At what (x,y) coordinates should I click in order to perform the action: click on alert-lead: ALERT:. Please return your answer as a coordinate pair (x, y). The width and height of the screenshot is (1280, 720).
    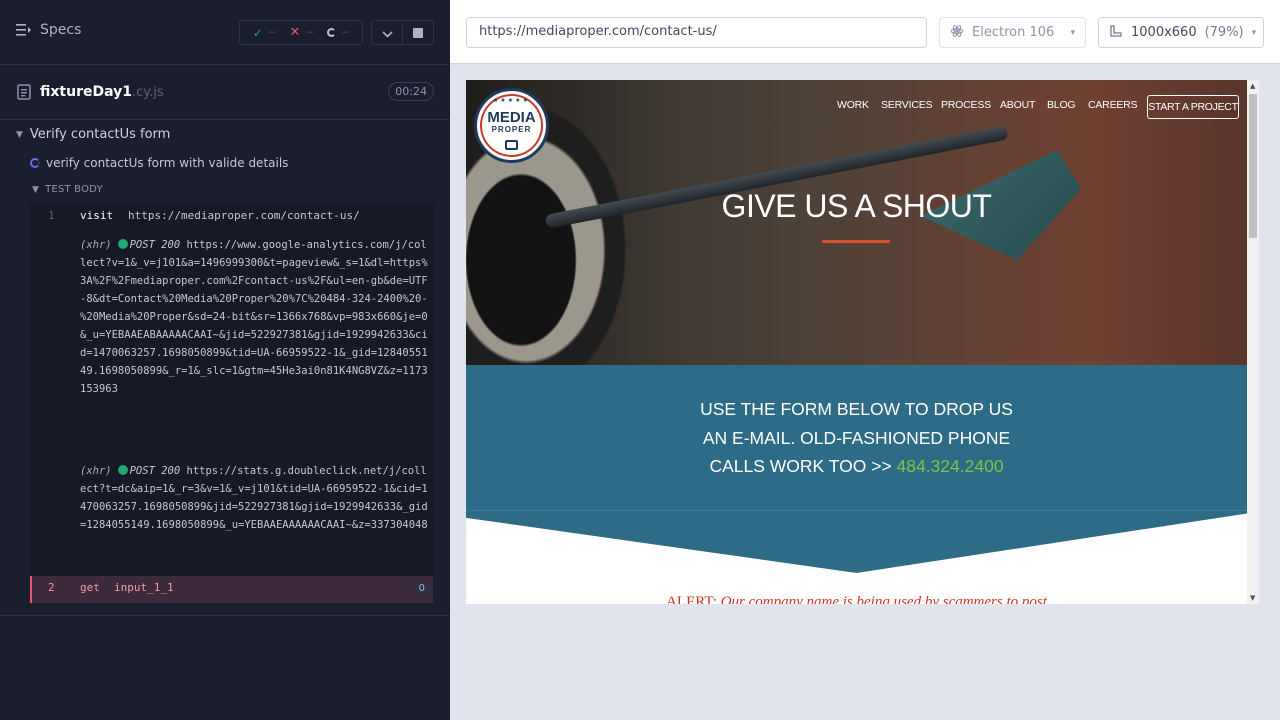
    Looking at the image, I should click on (691, 599).